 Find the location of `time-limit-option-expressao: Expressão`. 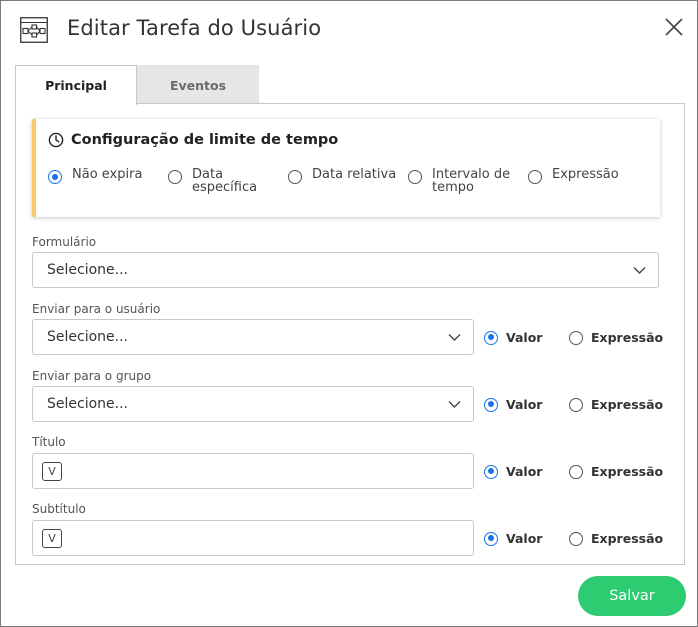

time-limit-option-expressao: Expressão is located at coordinates (573, 176).